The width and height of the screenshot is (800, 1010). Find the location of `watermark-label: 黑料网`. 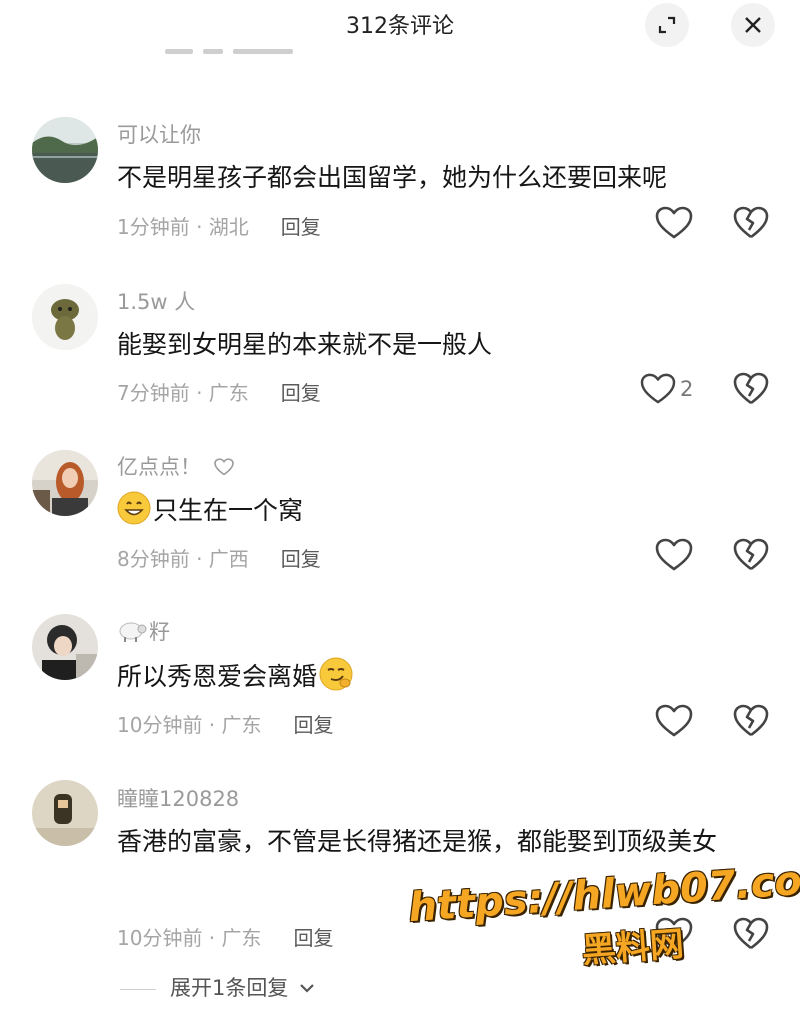

watermark-label: 黑料网 is located at coordinates (633, 948).